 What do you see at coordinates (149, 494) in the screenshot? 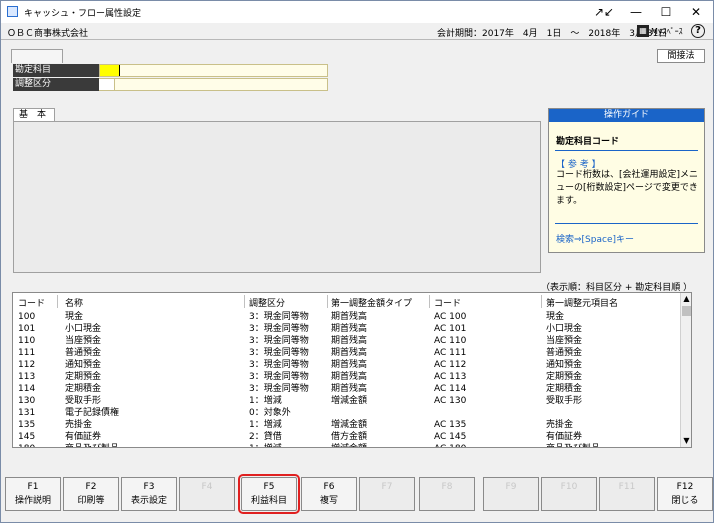
I see `fkey-f3-button: F3 表示設定` at bounding box center [149, 494].